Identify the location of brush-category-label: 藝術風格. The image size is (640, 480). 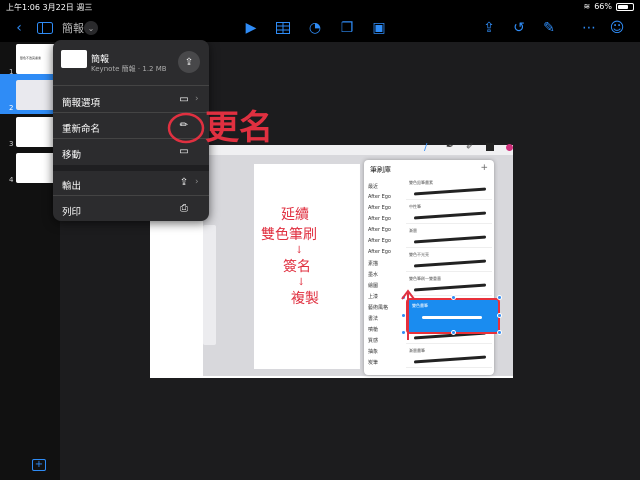
(378, 308).